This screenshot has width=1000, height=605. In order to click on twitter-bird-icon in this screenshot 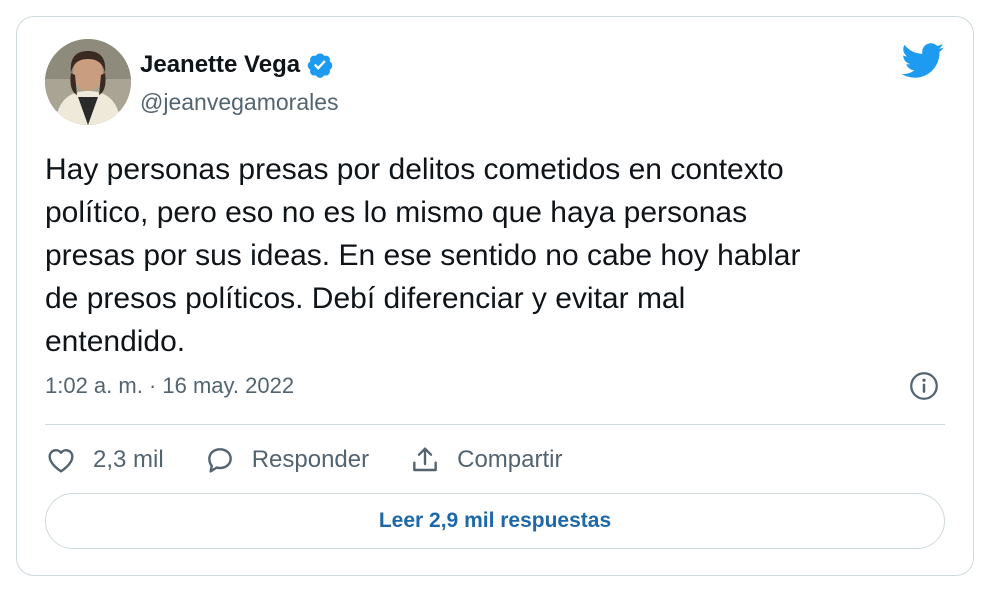, I will do `click(923, 61)`.